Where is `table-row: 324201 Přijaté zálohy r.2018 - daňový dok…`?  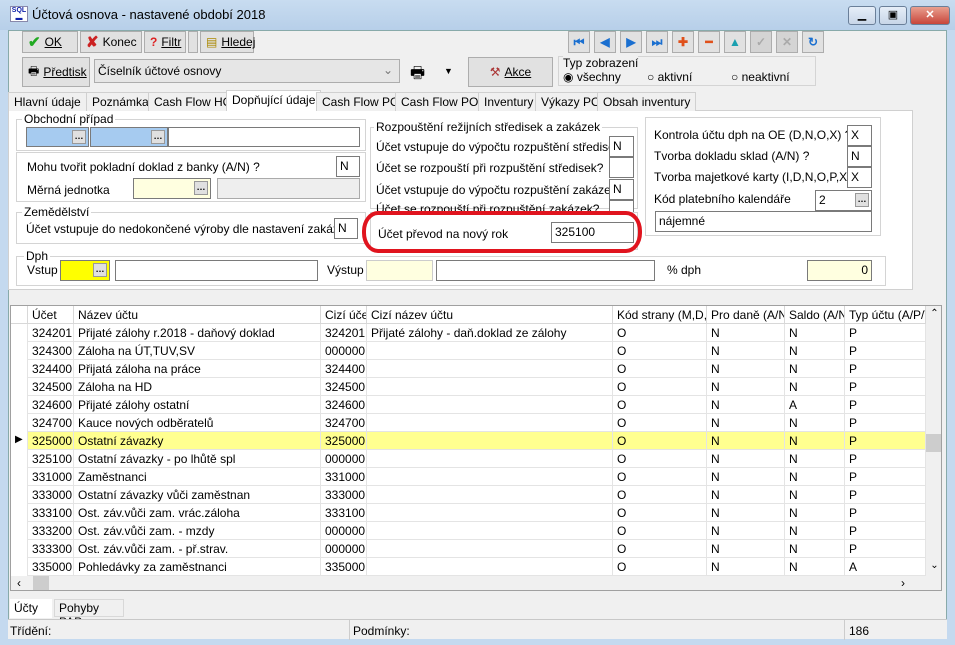
table-row: 324201 Přijaté zálohy r.2018 - daňový dok… is located at coordinates (468, 333).